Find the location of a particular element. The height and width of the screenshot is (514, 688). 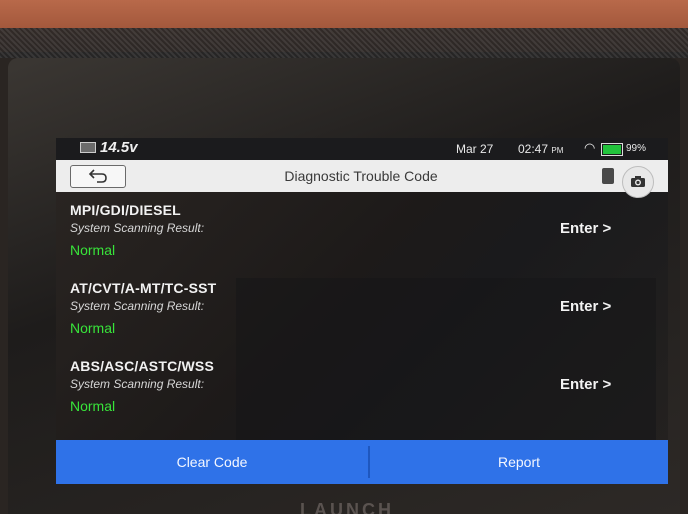

system-name: MPI/GDI/DIESEL is located at coordinates (125, 210).